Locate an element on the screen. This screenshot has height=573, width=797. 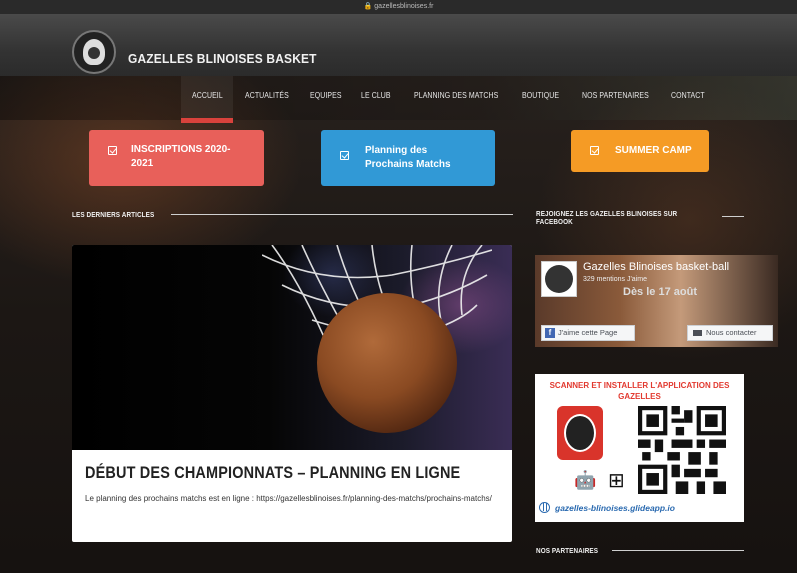
lock-icon: 🔒 is located at coordinates (368, 6).